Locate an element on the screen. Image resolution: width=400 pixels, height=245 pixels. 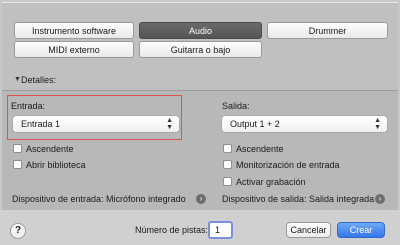
output-ascending-checkbox is located at coordinates (227, 148).